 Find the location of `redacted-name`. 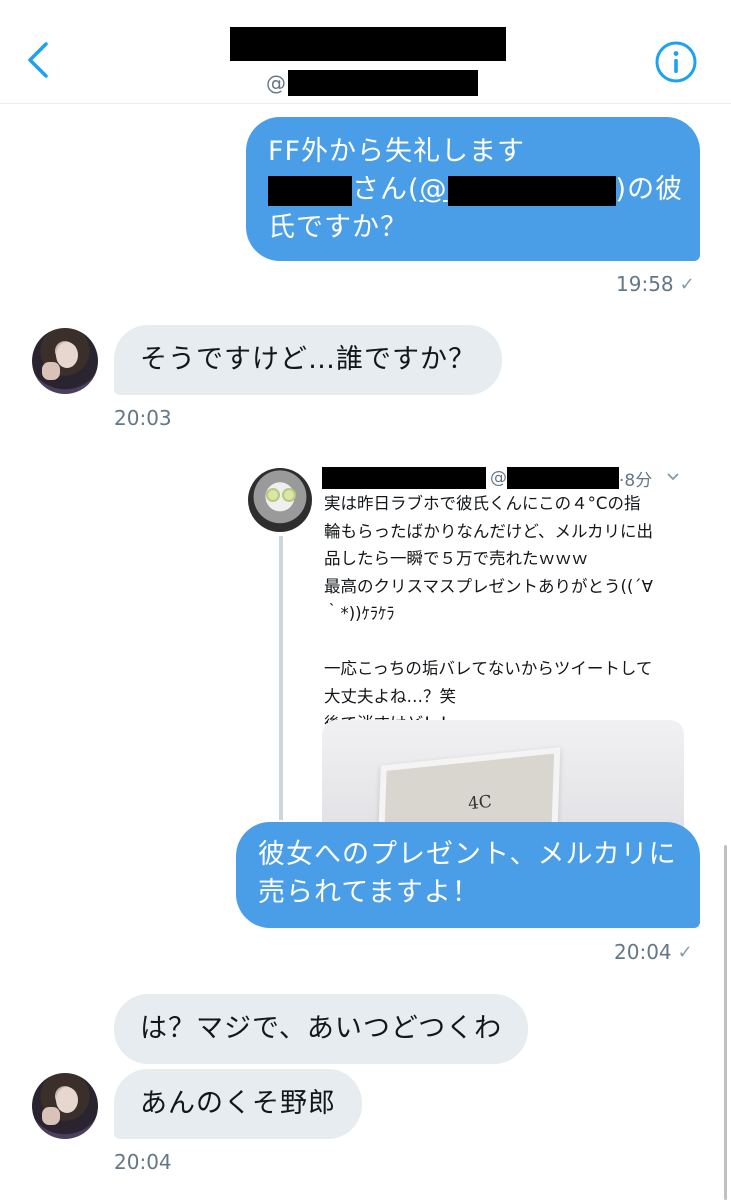

redacted-name is located at coordinates (310, 190).